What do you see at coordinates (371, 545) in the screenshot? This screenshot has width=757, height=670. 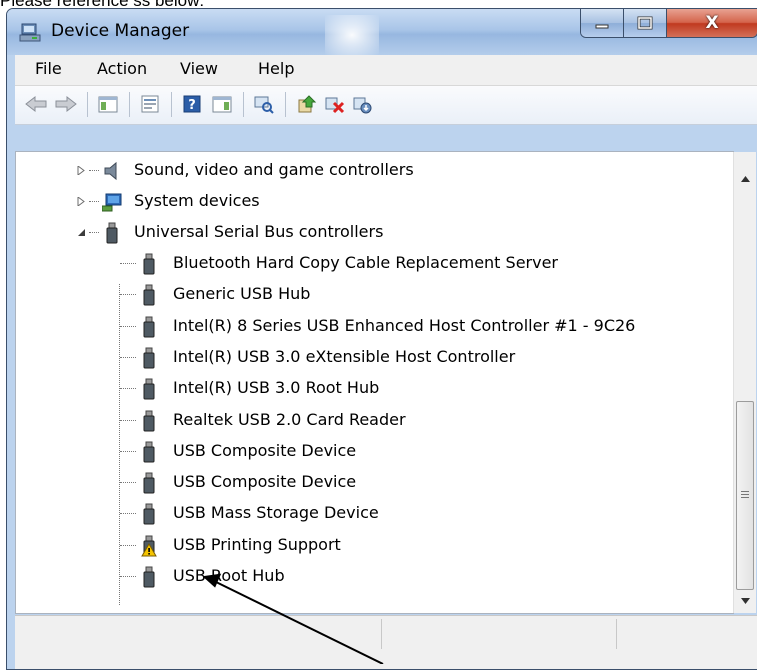 I see `usb-device-item: USB Printing Support` at bounding box center [371, 545].